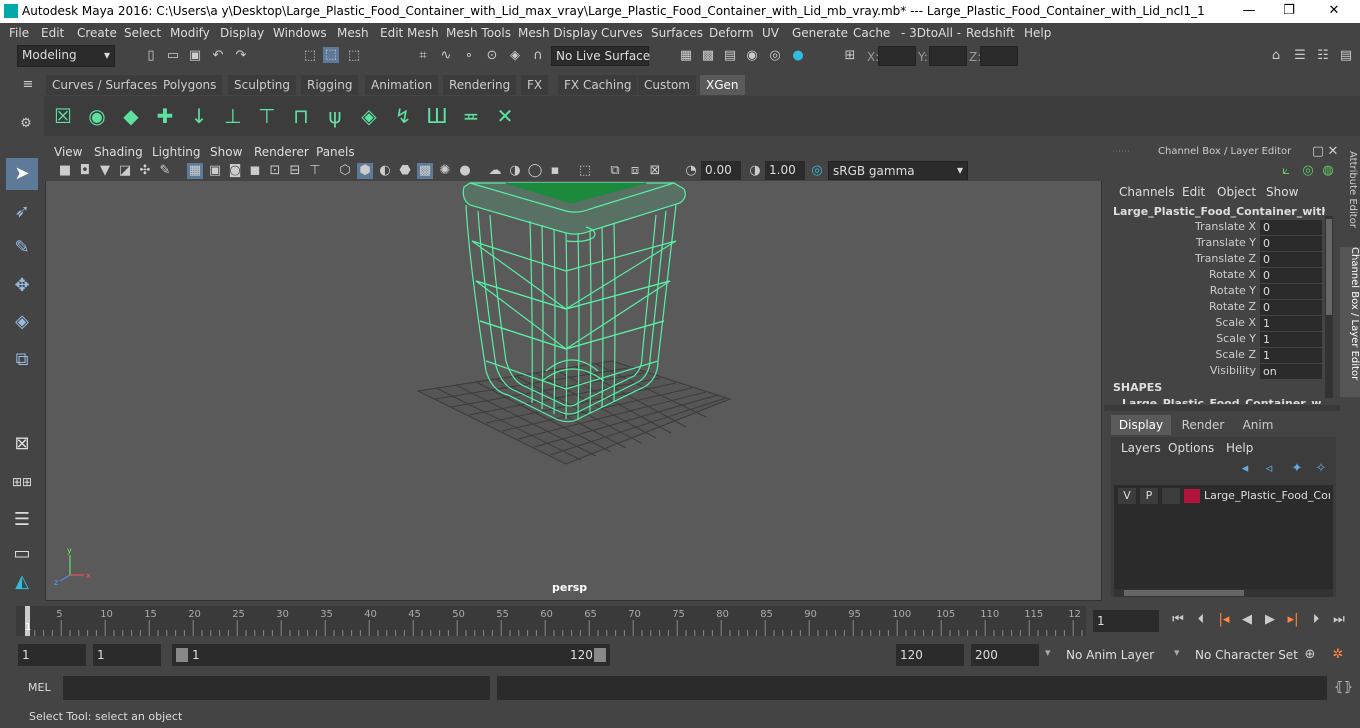  Describe the element at coordinates (335, 116) in the screenshot. I see `xgen-groom-icon: ψ` at that location.